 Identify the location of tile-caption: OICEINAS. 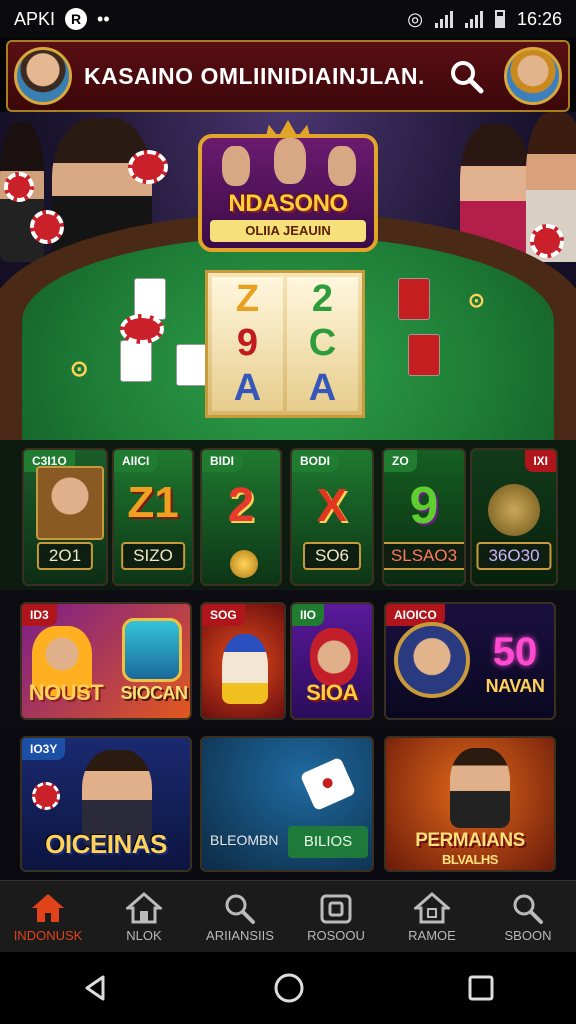
(106, 844).